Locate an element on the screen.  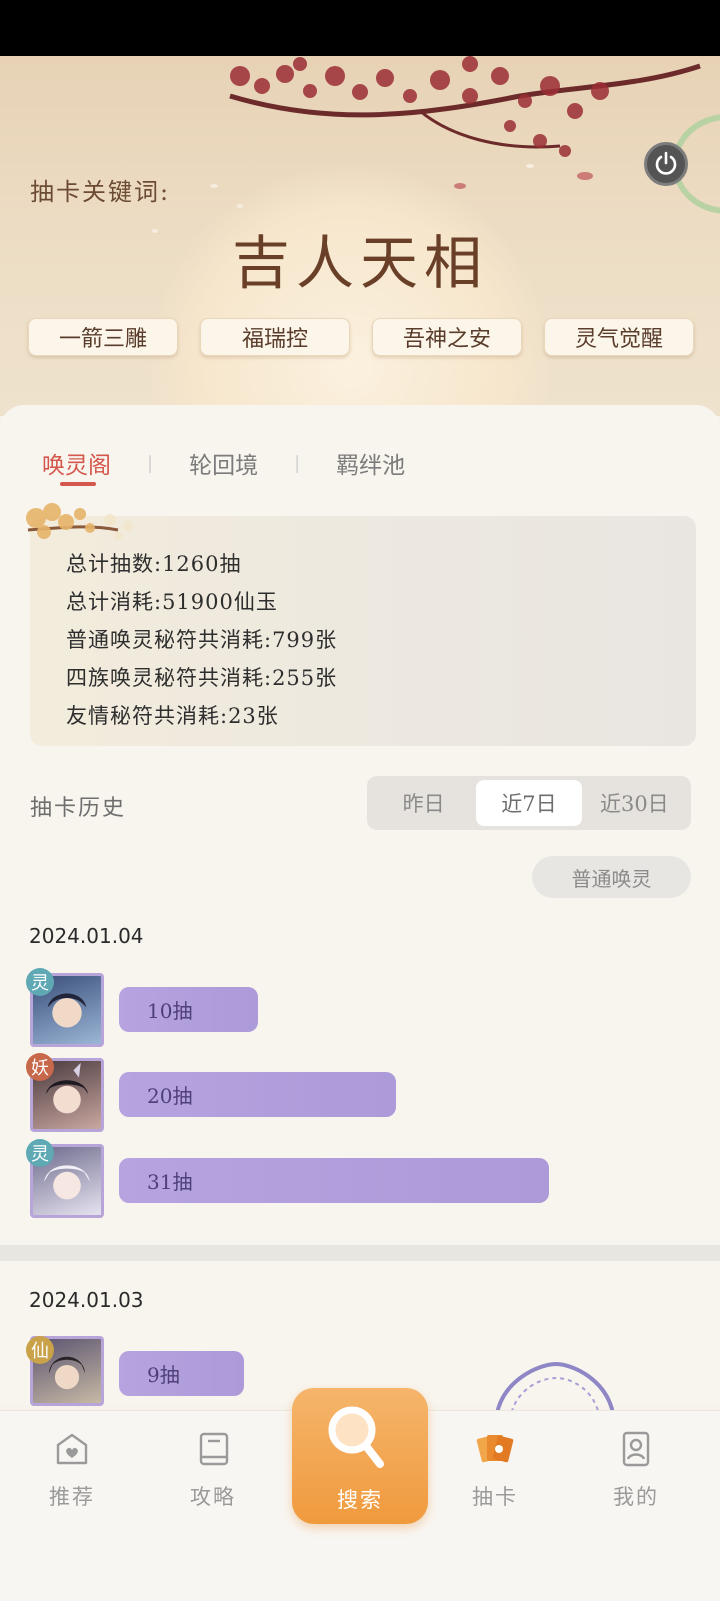
heart-home-icon is located at coordinates (72, 1449).